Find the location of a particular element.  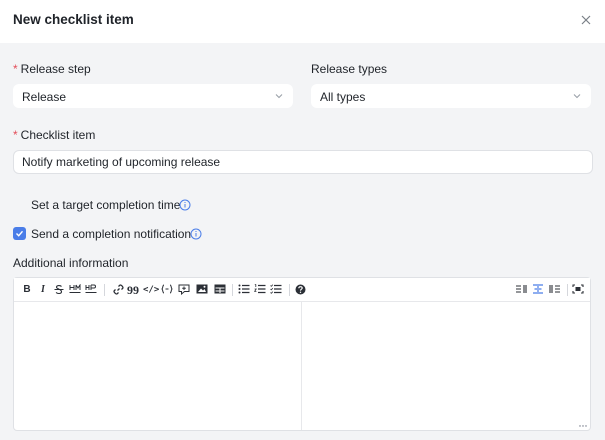

resize-icon is located at coordinates (583, 426).